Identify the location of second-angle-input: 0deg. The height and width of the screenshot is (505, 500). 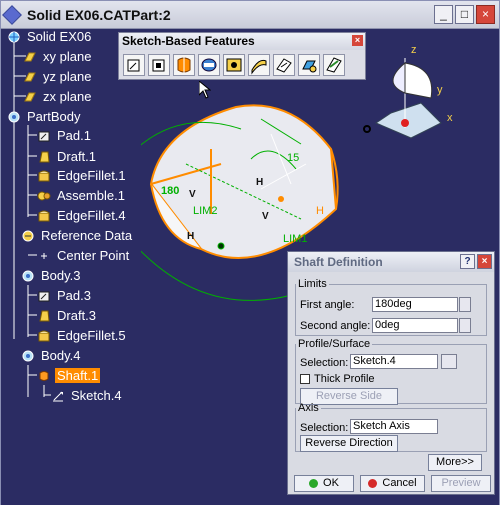
(415, 325).